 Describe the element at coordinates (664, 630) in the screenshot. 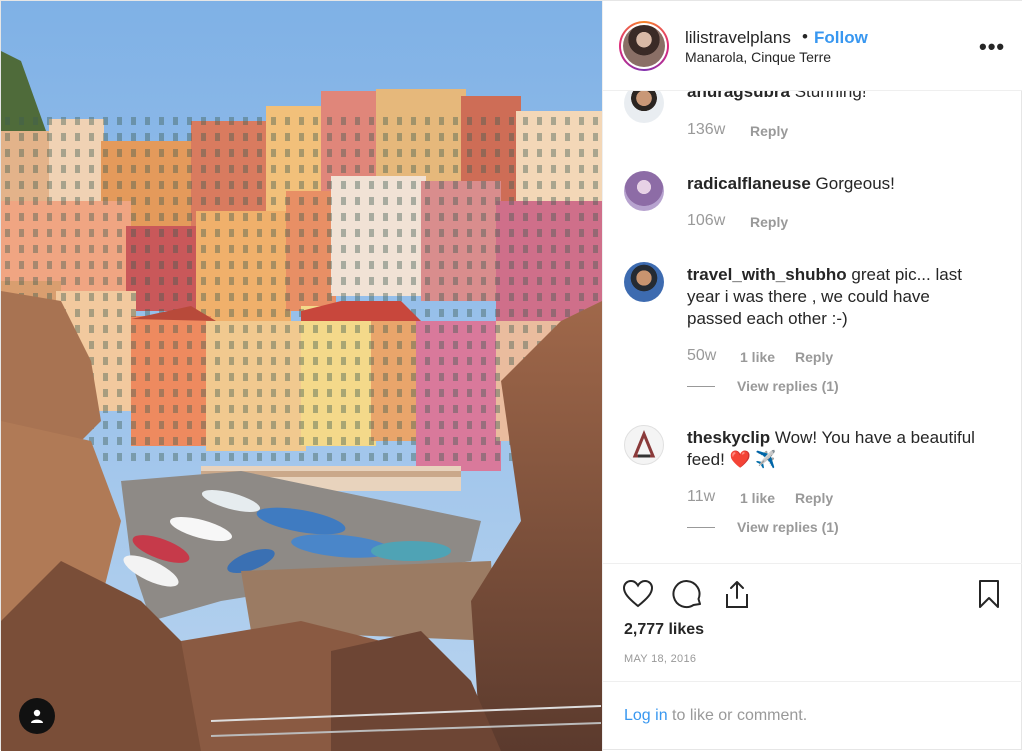

I see `likes-count: 2,777 likes` at that location.